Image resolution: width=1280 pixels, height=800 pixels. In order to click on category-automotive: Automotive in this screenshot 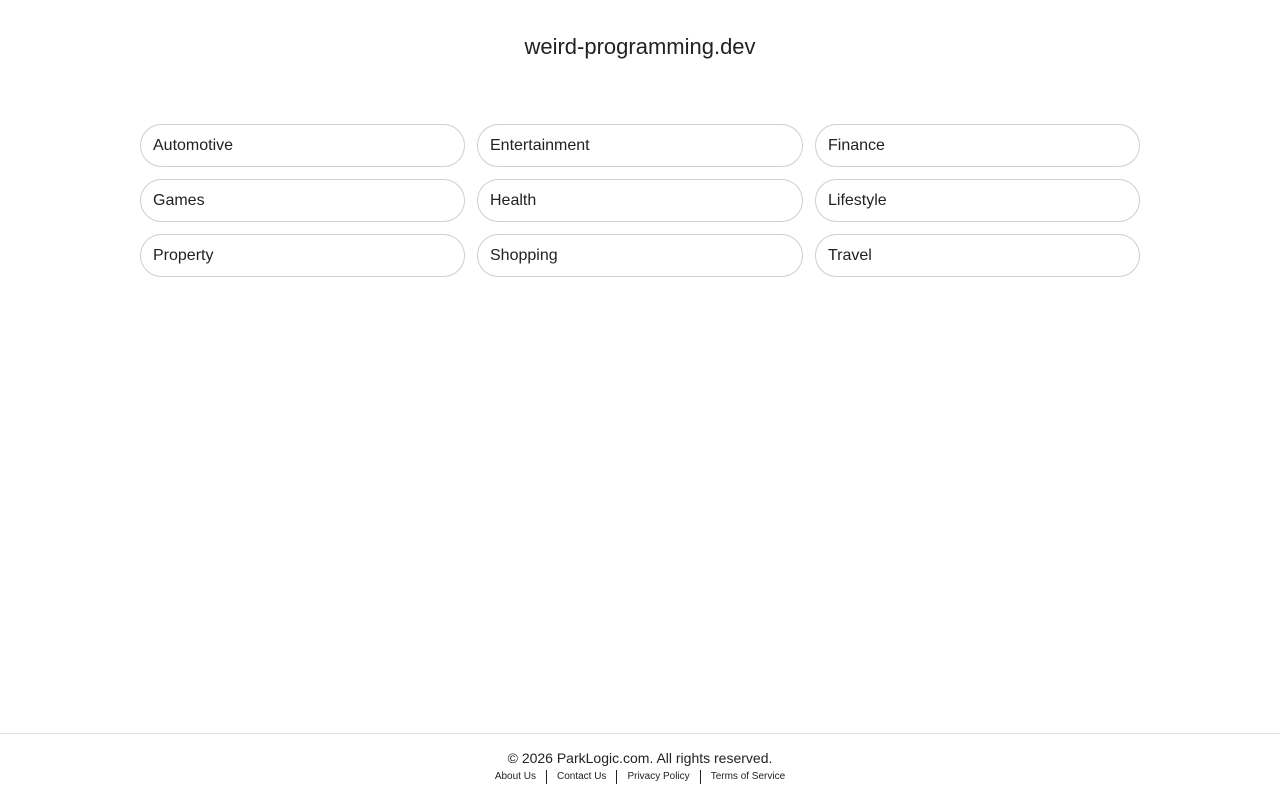, I will do `click(302, 145)`.